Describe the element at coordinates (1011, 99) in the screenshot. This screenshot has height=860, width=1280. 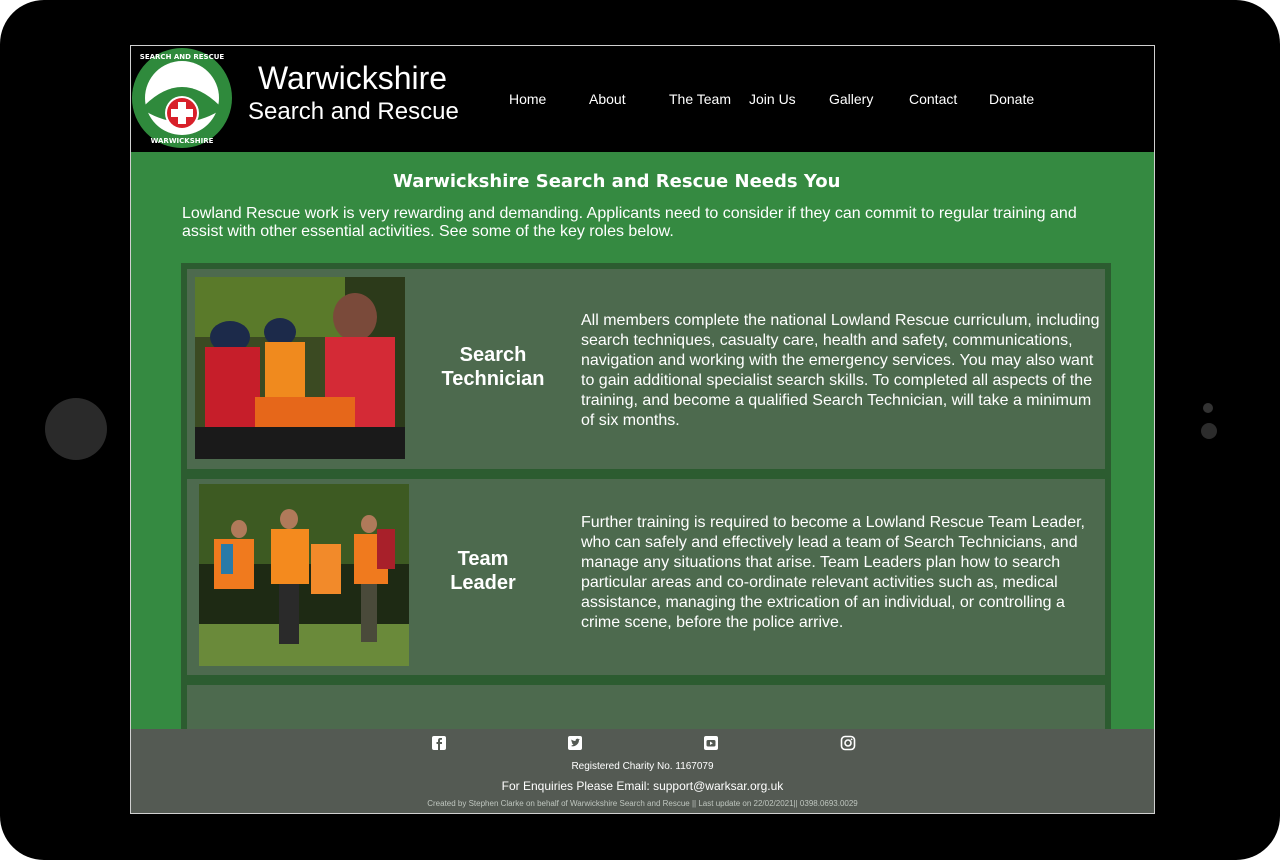
I see `nav-item-donate: Donate` at that location.